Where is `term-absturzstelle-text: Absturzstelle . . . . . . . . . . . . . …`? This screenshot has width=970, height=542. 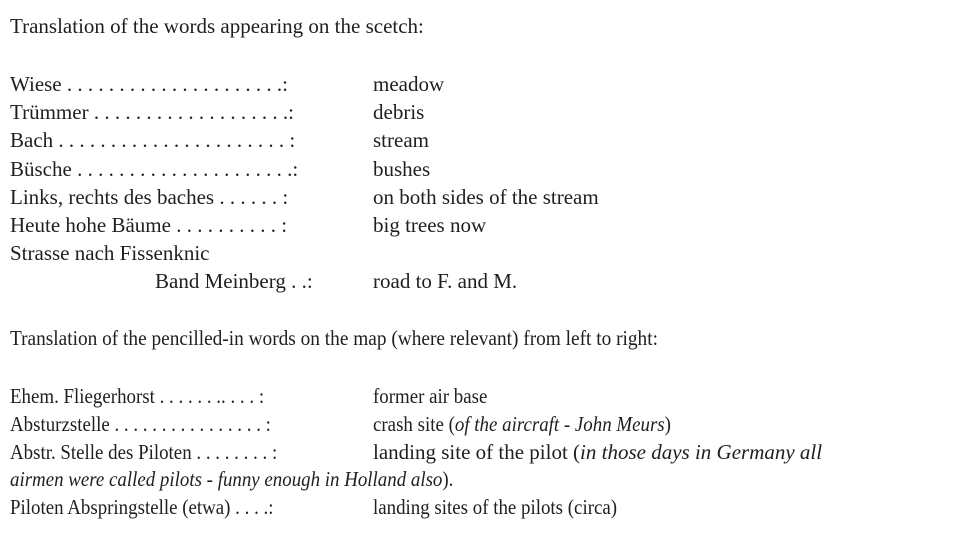 term-absturzstelle-text: Absturzstelle . . . . . . . . . . . . . … is located at coordinates (140, 424).